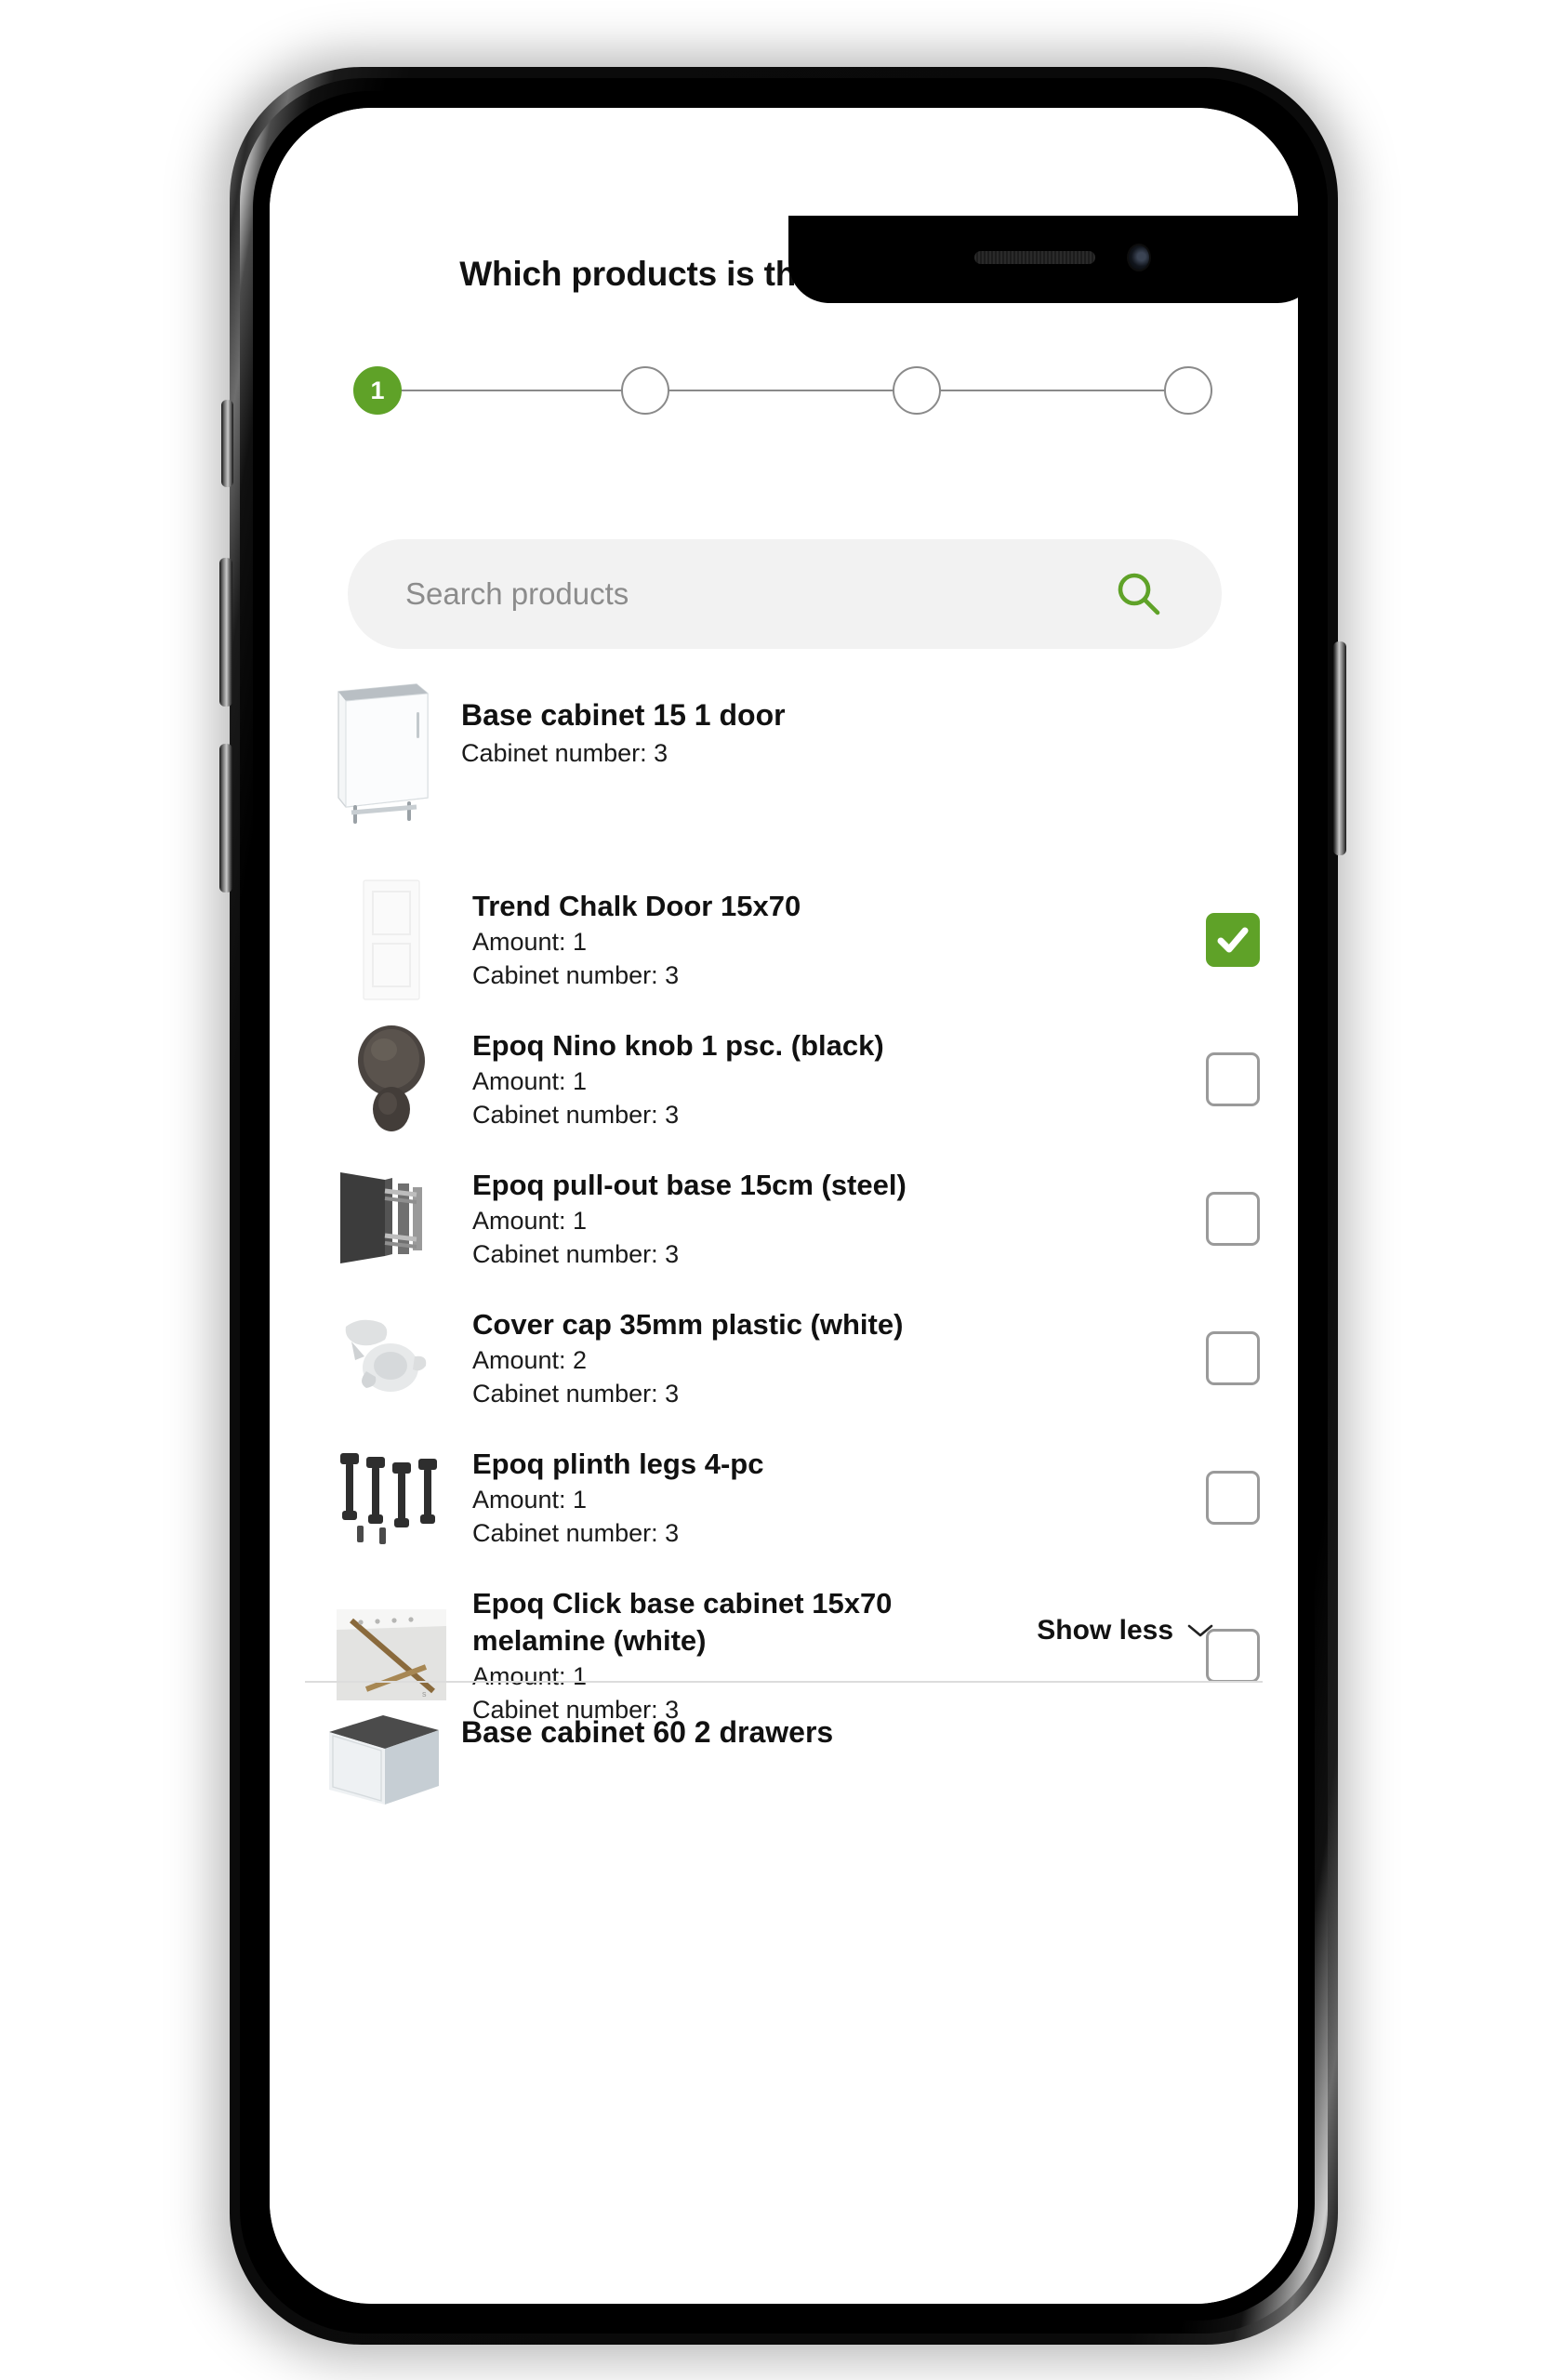 This screenshot has height=2380, width=1562. I want to click on product-title: Epoq pull-out base 15cm (steel), so click(689, 1184).